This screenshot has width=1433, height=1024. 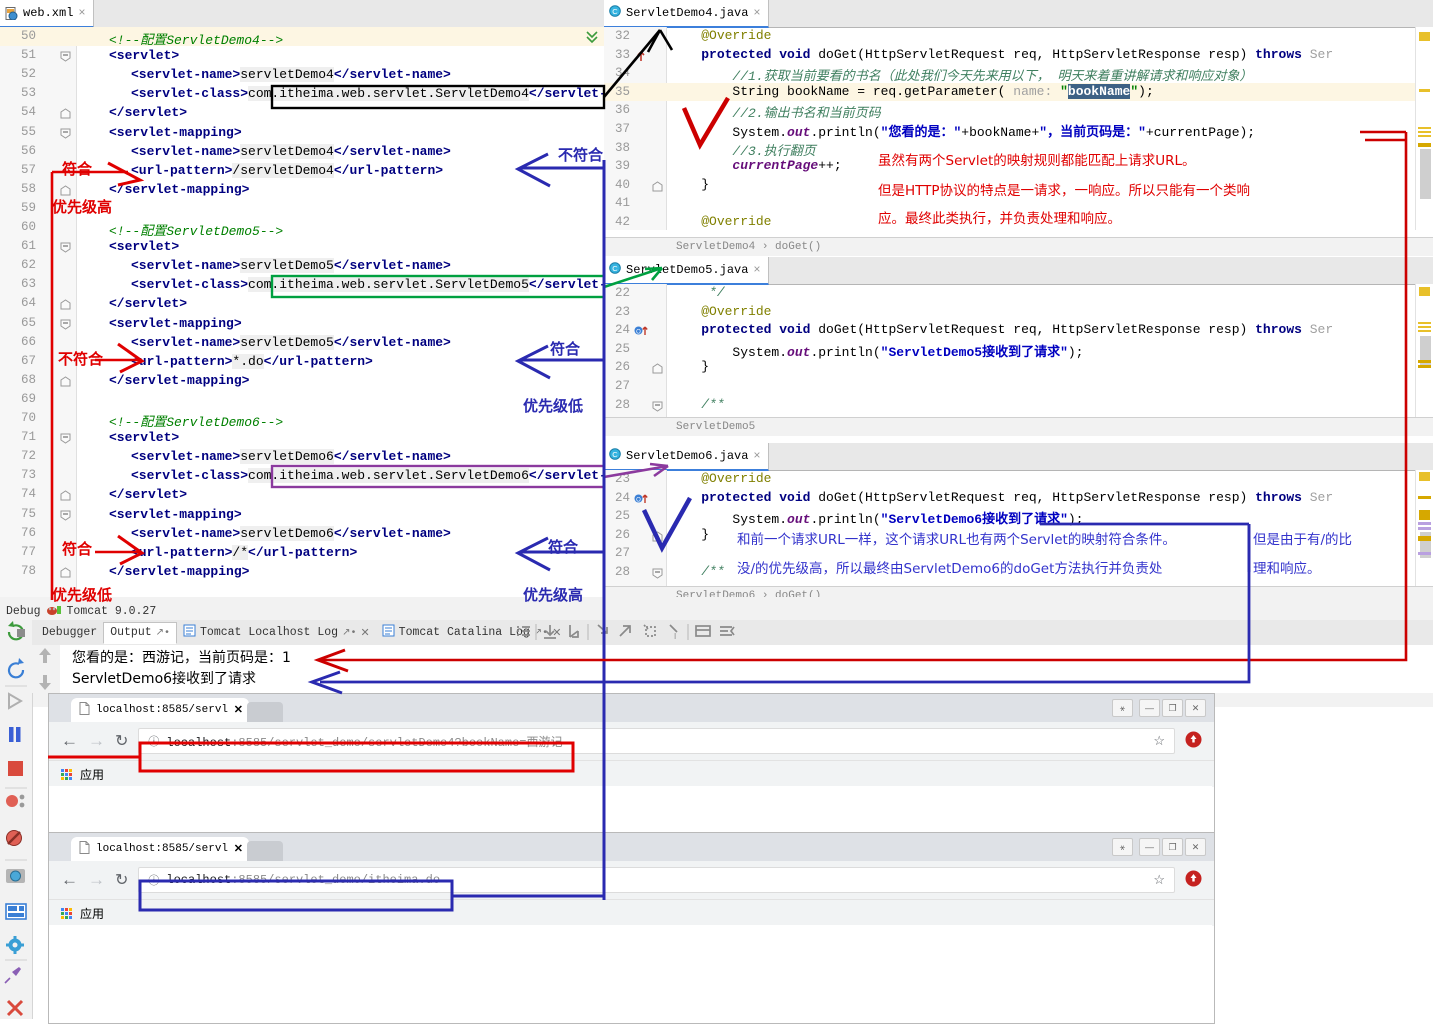 What do you see at coordinates (302, 303) in the screenshot?
I see `xml-line-row: 64 </servlet>` at bounding box center [302, 303].